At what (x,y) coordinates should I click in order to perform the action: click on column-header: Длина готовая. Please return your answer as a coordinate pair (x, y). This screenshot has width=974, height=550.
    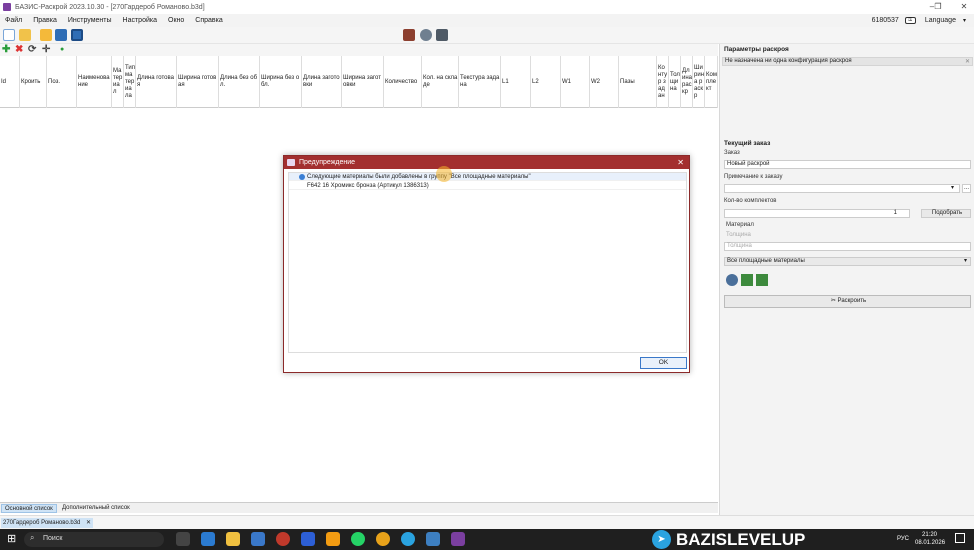
    Looking at the image, I should click on (156, 82).